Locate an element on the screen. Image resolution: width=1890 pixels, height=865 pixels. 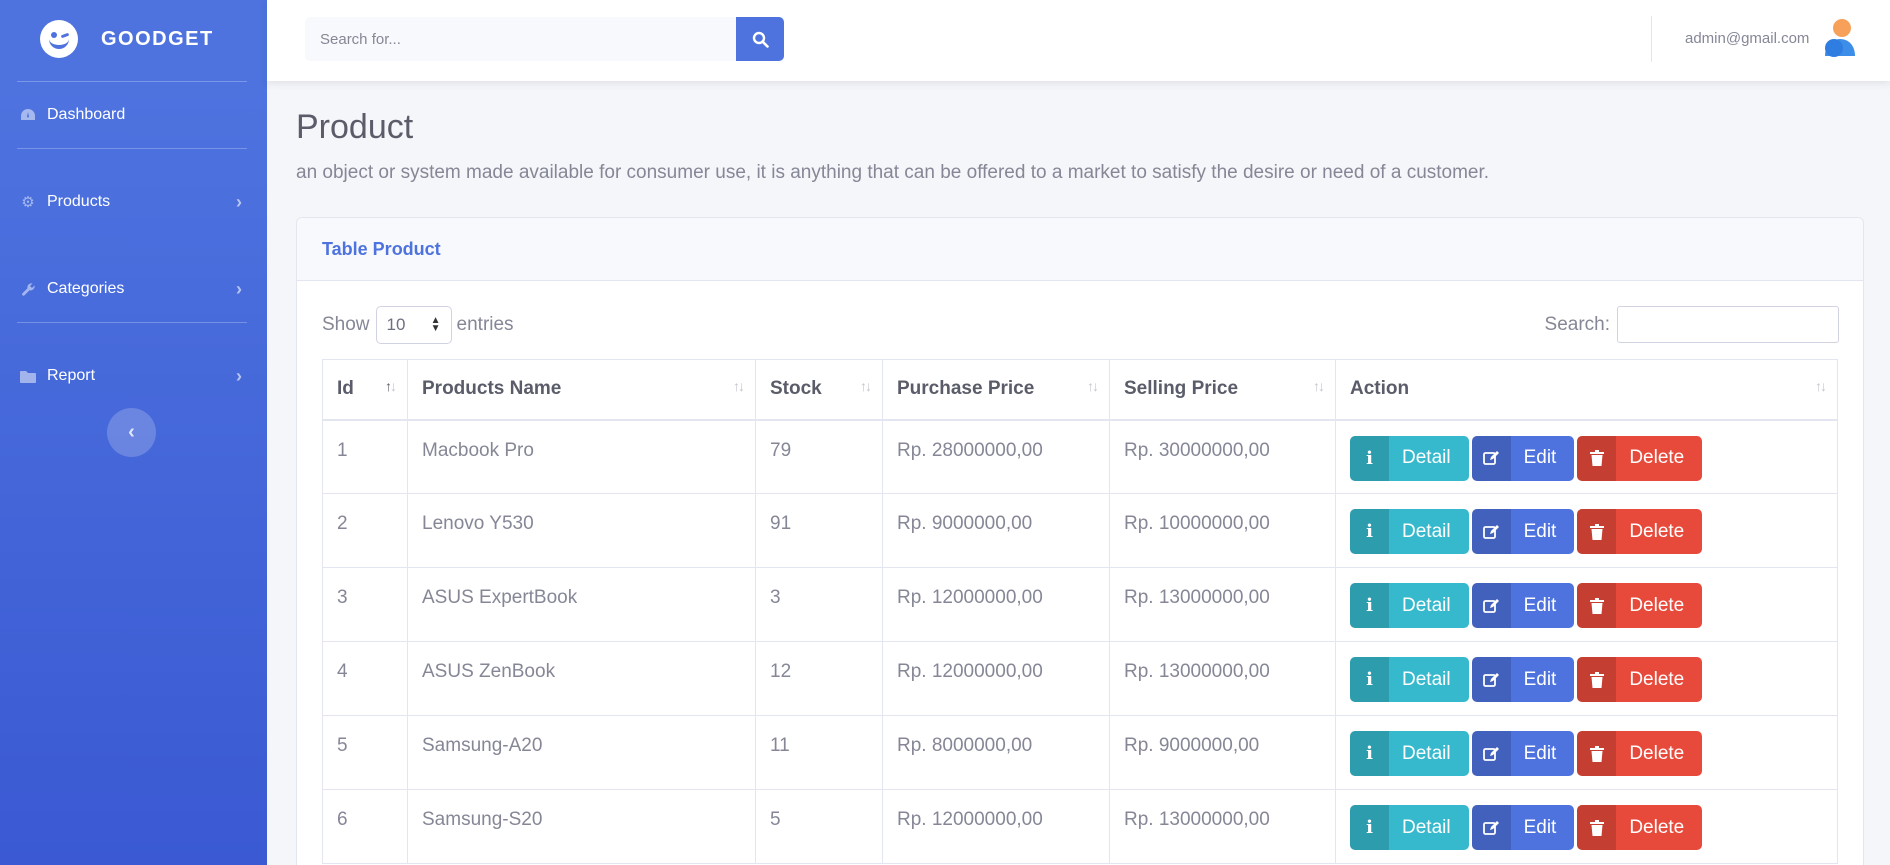
search-icon is located at coordinates (760, 39).